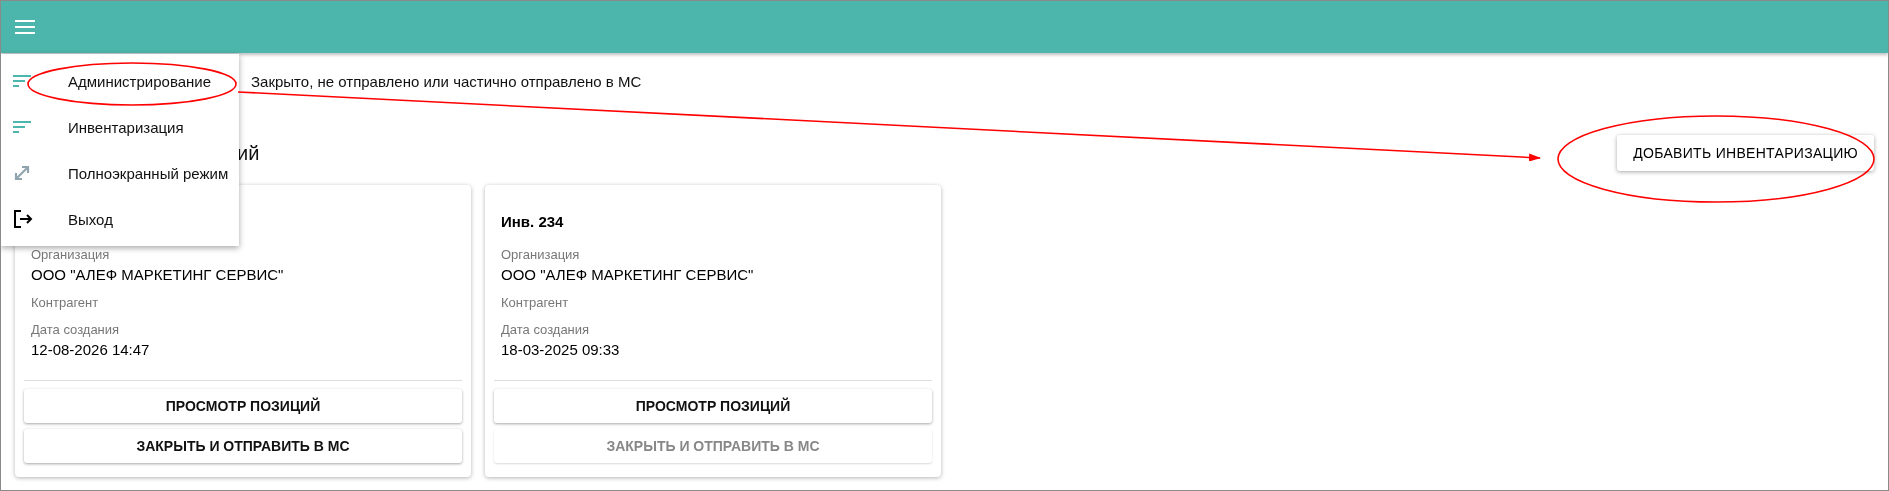 This screenshot has width=1889, height=491. Describe the element at coordinates (22, 173) in the screenshot. I see `expand-arrows-icon` at that location.